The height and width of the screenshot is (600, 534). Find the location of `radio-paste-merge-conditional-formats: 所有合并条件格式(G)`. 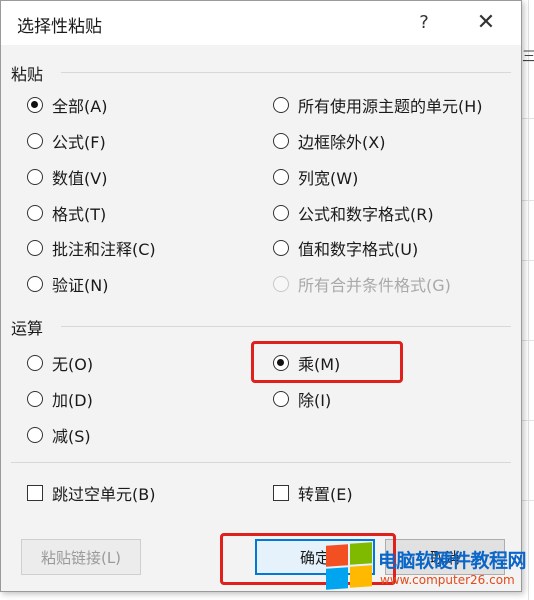

radio-paste-merge-conditional-formats: 所有合并条件格式(G) is located at coordinates (362, 284).